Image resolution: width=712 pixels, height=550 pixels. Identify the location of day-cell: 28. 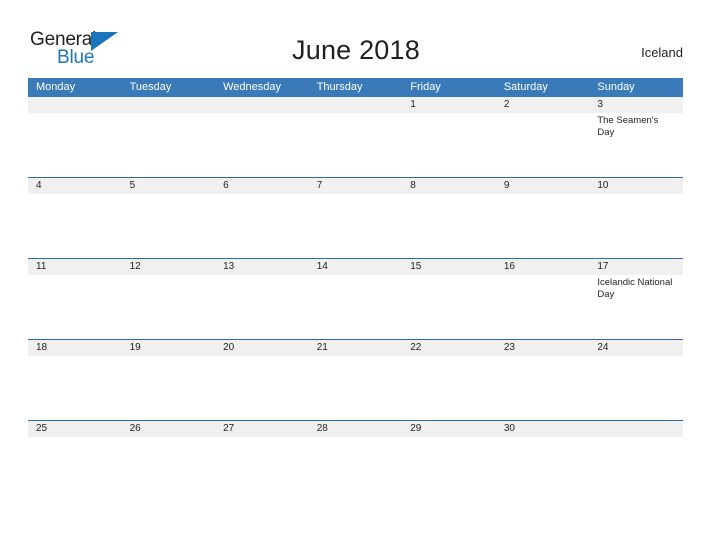
(355, 461).